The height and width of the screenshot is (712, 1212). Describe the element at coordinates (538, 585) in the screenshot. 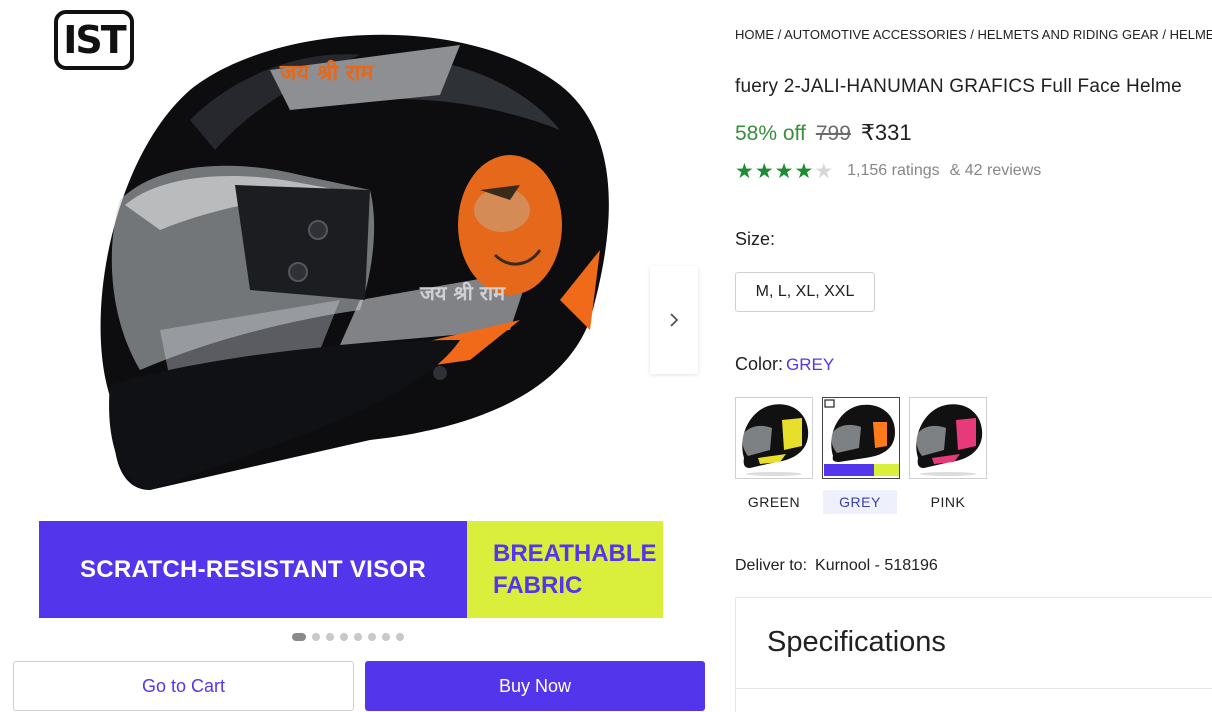

I see `feature-breathable-line2: FABRIC` at that location.